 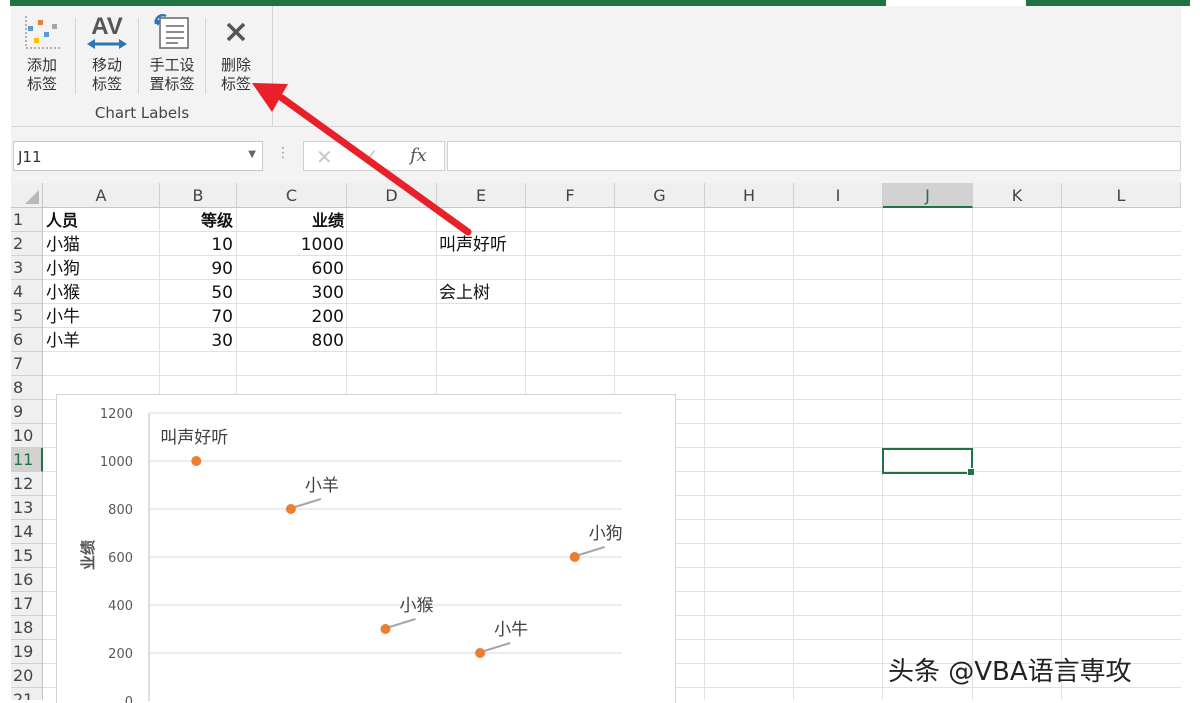 I want to click on delete-labels-button: 删除 标签, so click(x=236, y=57).